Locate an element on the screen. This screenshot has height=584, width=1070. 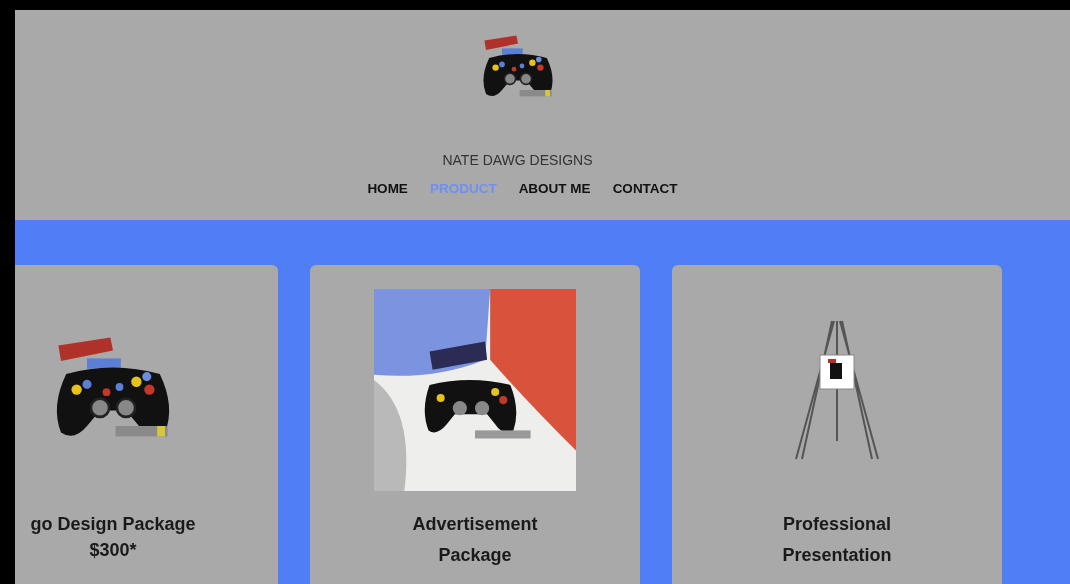
nav-link: CONTACT is located at coordinates (645, 188).